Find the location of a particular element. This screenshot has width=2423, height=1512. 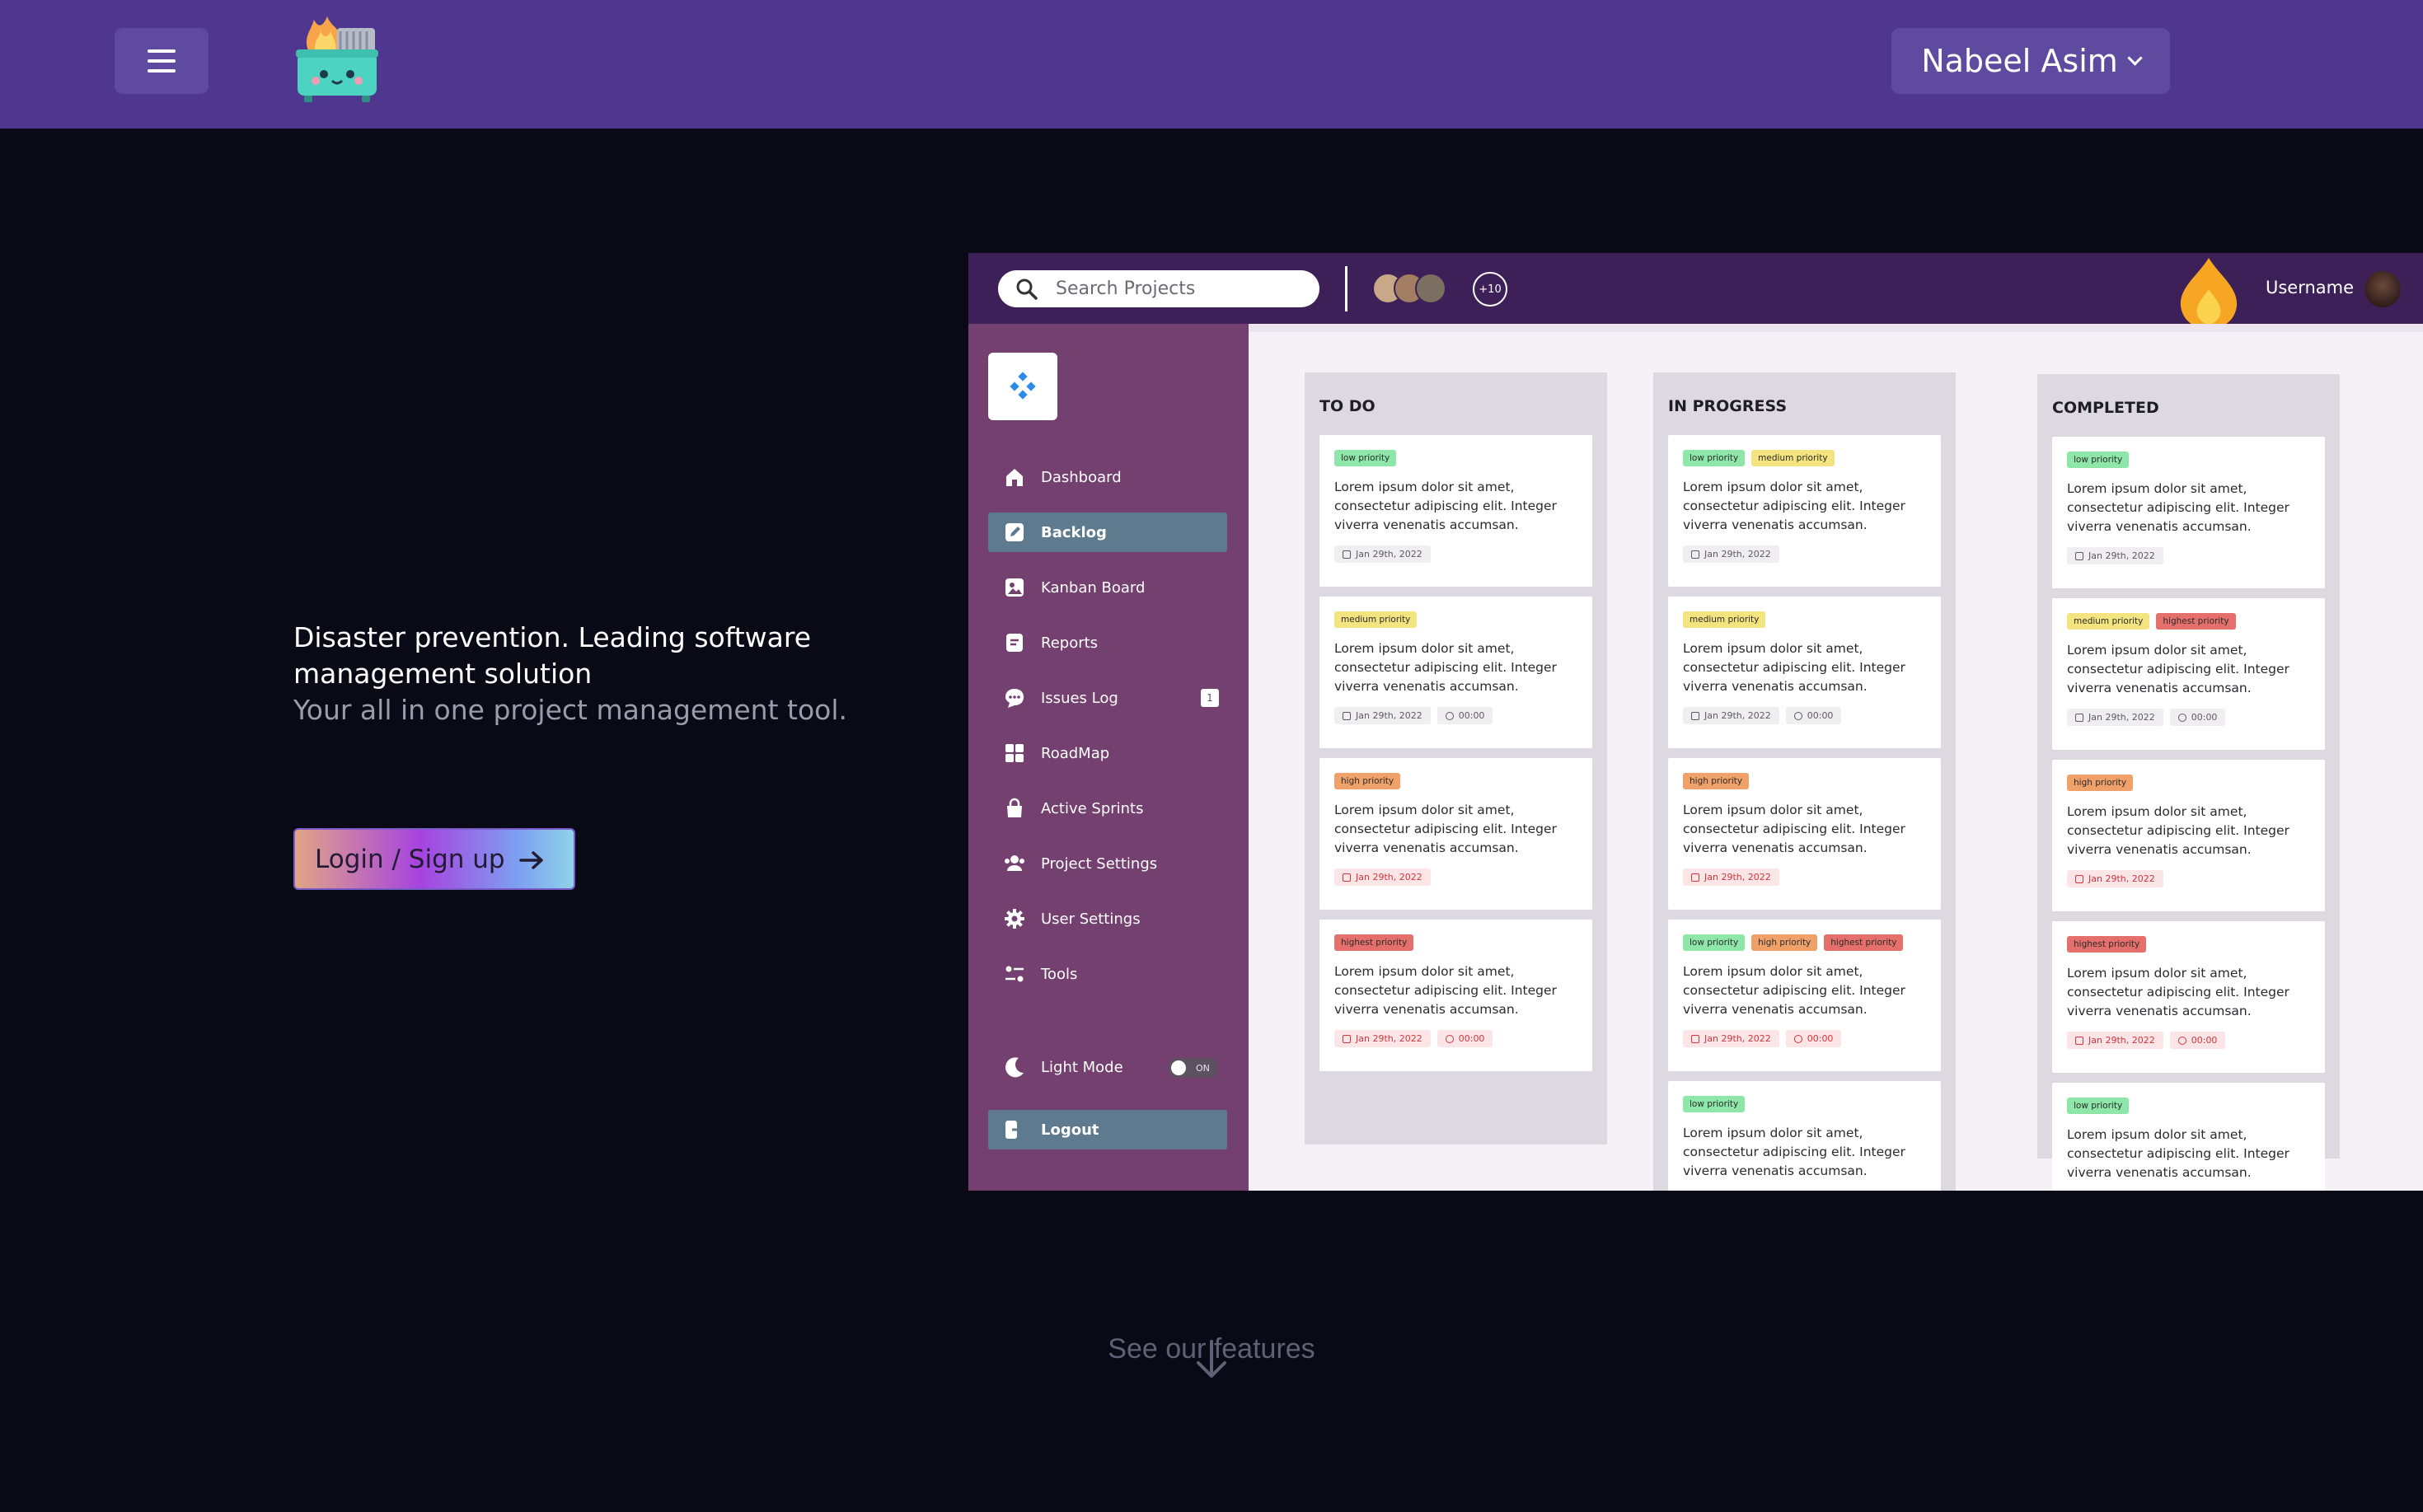

hamburger-menu-icon is located at coordinates (162, 61).